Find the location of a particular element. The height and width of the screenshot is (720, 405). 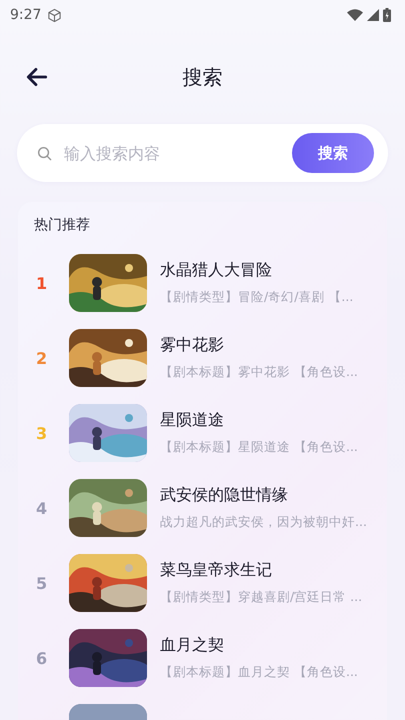

item-title: 菜鸟皇帝求生记 is located at coordinates (261, 570).